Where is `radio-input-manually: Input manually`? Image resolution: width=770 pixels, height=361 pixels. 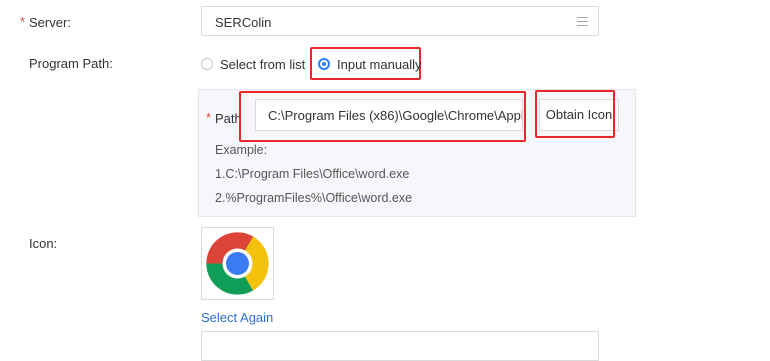
radio-input-manually: Input manually is located at coordinates (369, 65).